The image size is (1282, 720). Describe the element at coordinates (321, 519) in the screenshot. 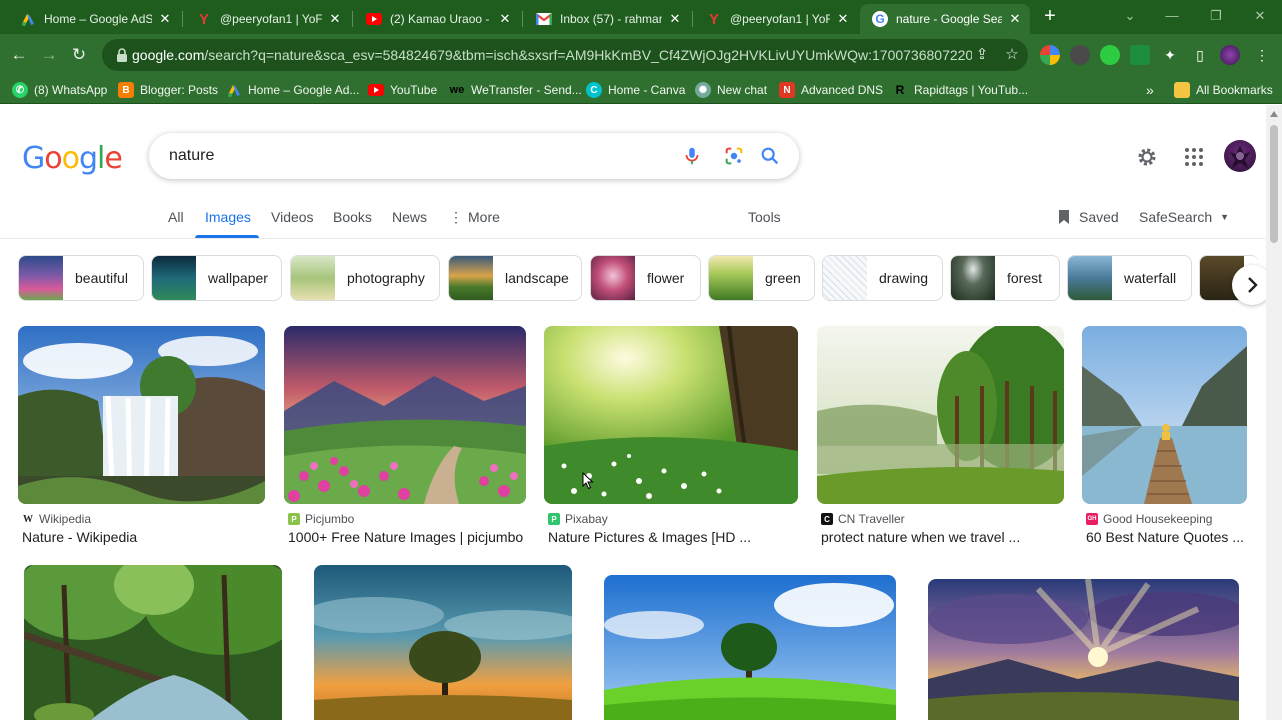

I see `result-source: P Picjumbo` at that location.